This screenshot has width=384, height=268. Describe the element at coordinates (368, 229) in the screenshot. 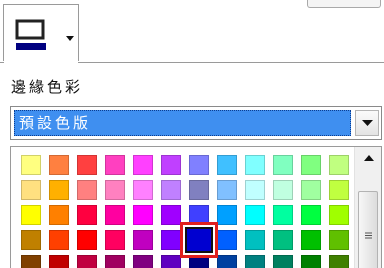

I see `scroll-thumb` at that location.